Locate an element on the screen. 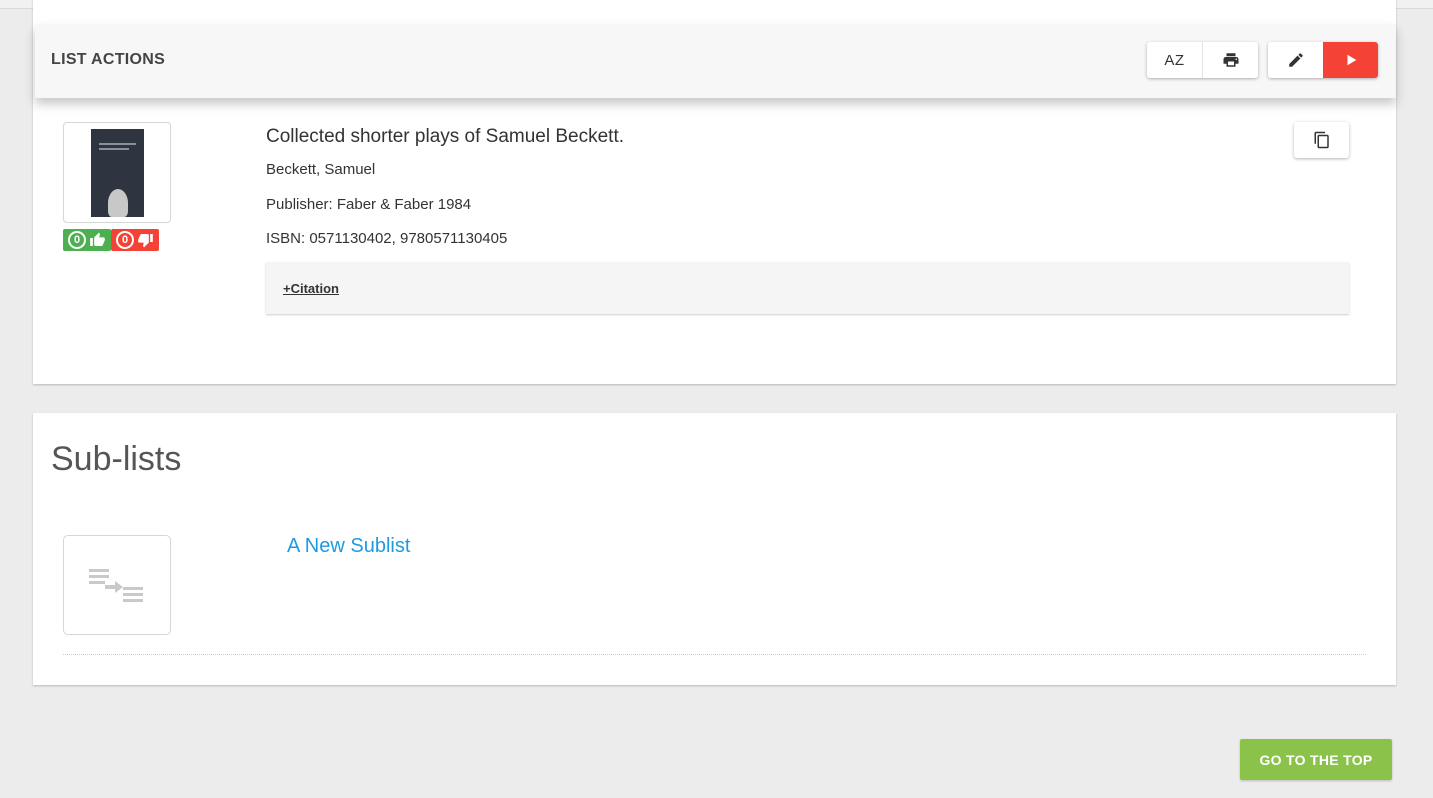 The height and width of the screenshot is (798, 1433). sublists-heading: Sub-lists is located at coordinates (116, 459).